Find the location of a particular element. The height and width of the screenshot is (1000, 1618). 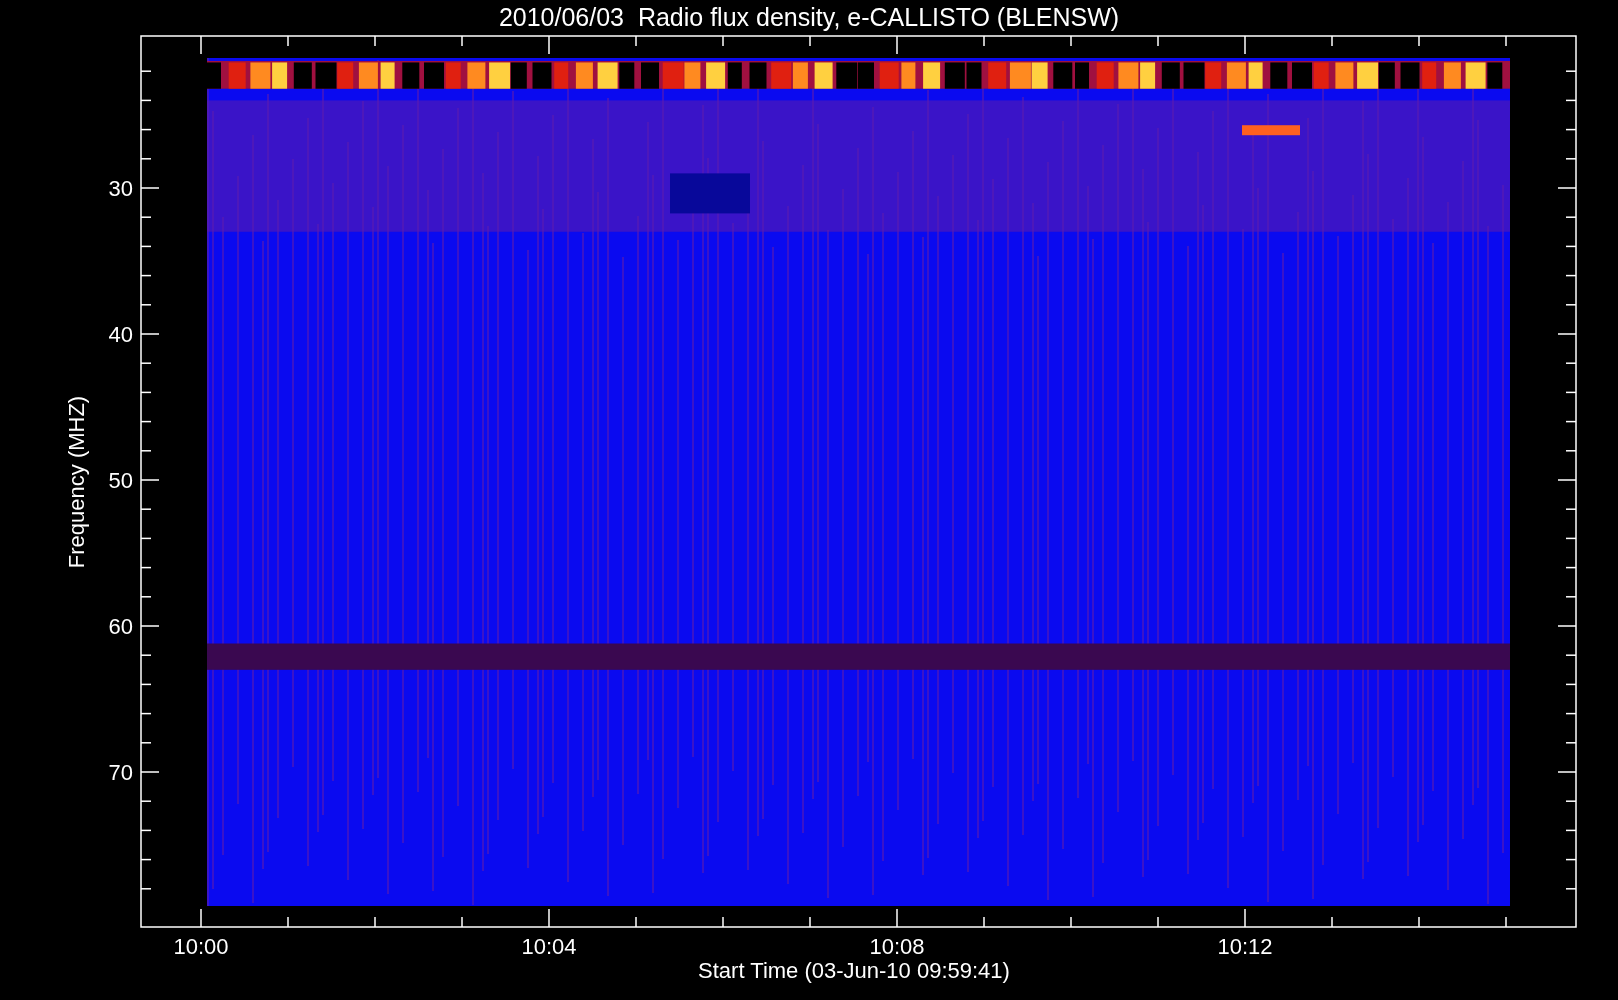

x-tick-label: 10:12 is located at coordinates (1245, 946).